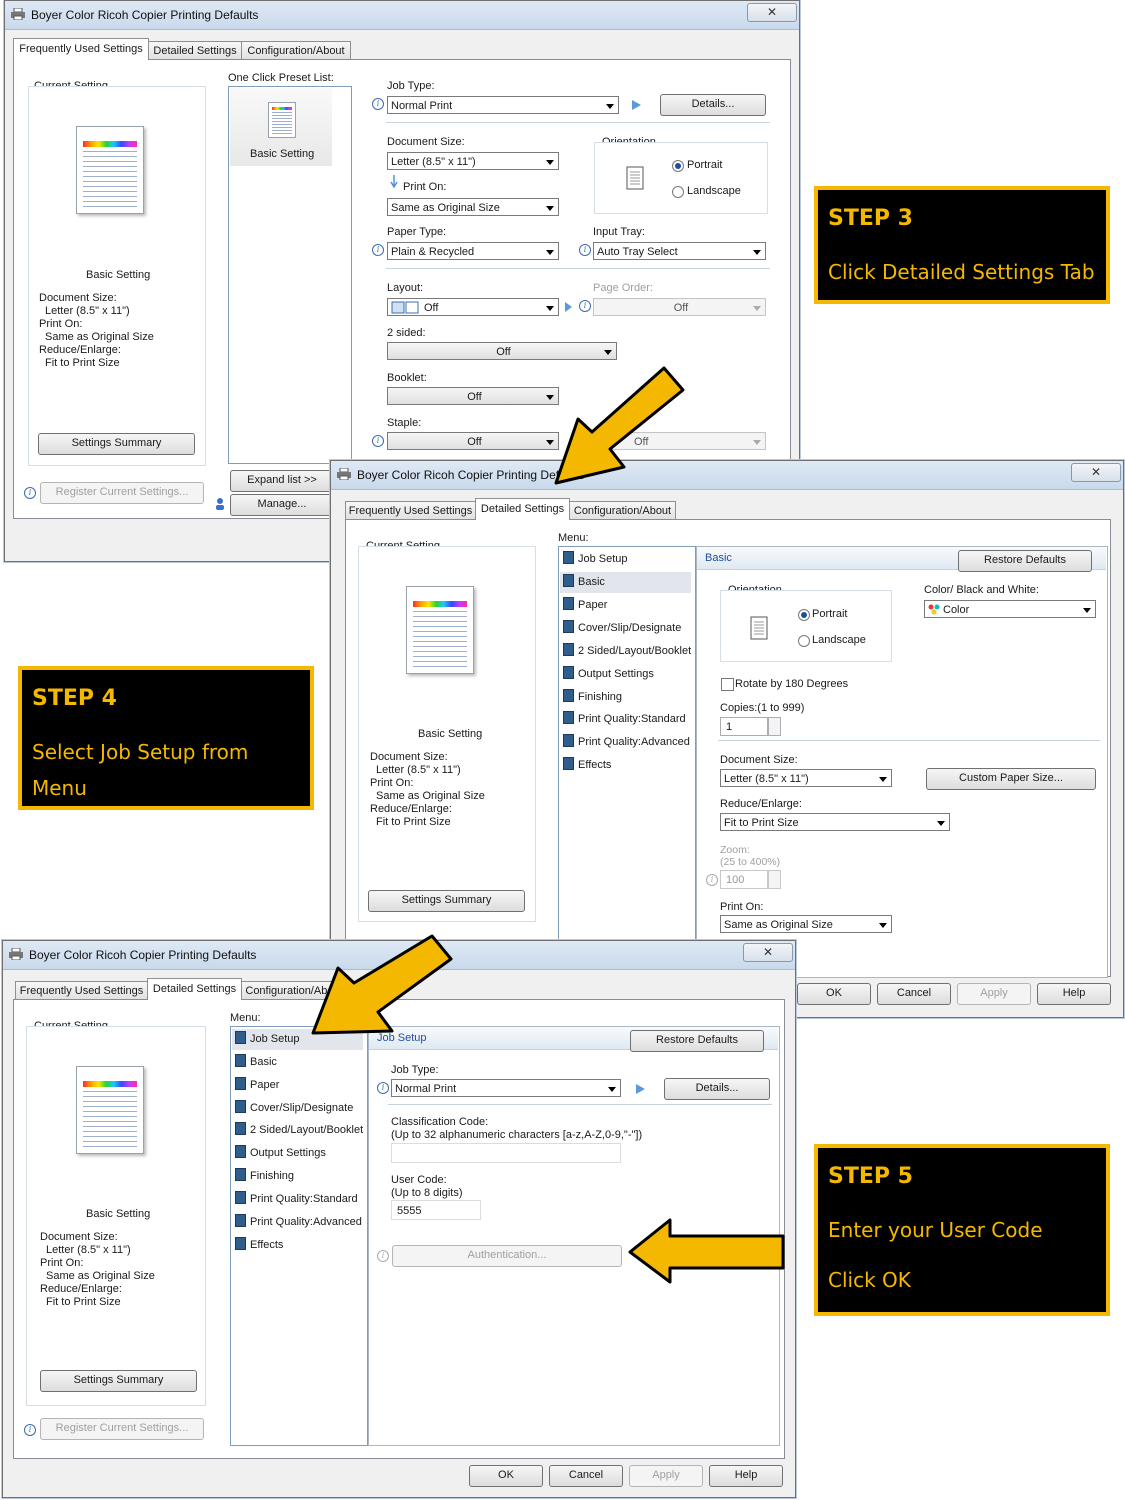 The image size is (1125, 1500). What do you see at coordinates (706, 1251) in the screenshot?
I see `arrow-to-user-code-icon` at bounding box center [706, 1251].